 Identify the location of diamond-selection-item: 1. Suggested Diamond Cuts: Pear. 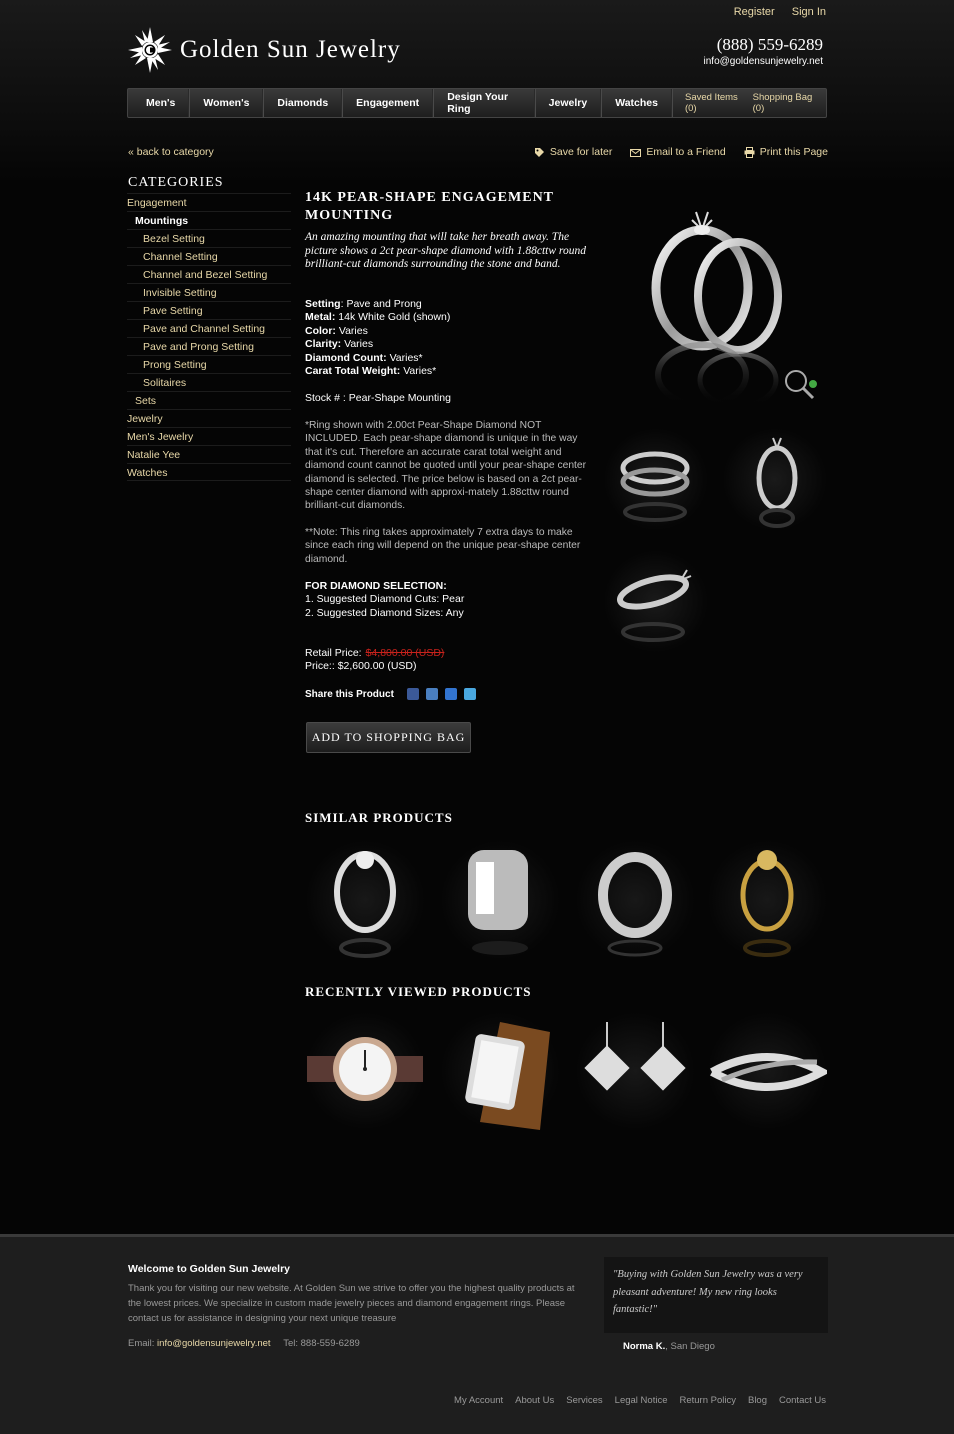
(385, 599).